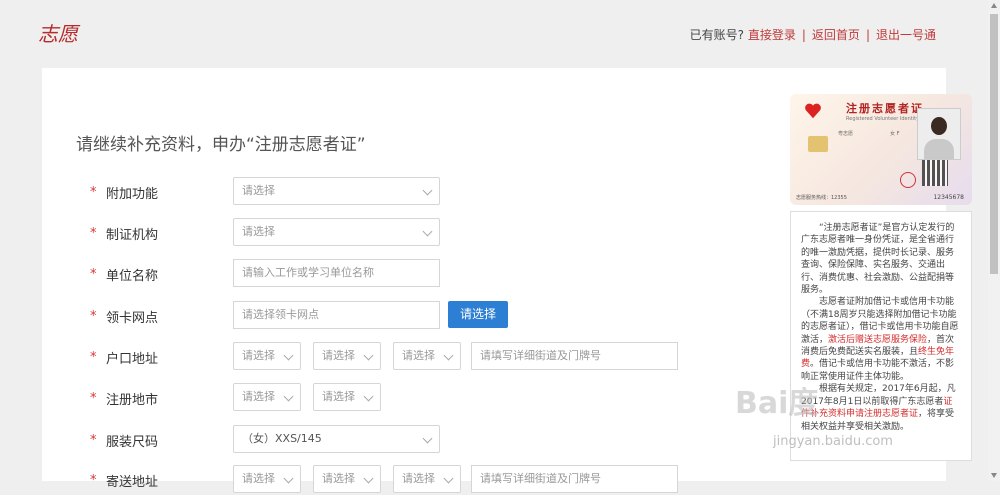  Describe the element at coordinates (347, 479) in the screenshot. I see `mail-city-select: 请选择` at that location.